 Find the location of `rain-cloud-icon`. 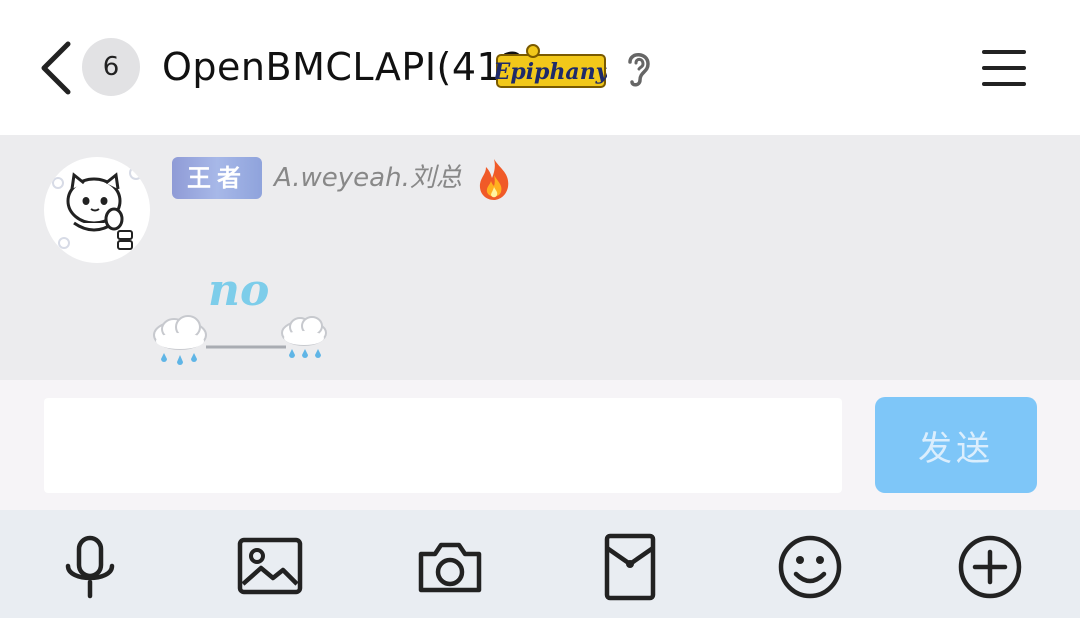

rain-cloud-icon is located at coordinates (240, 336).